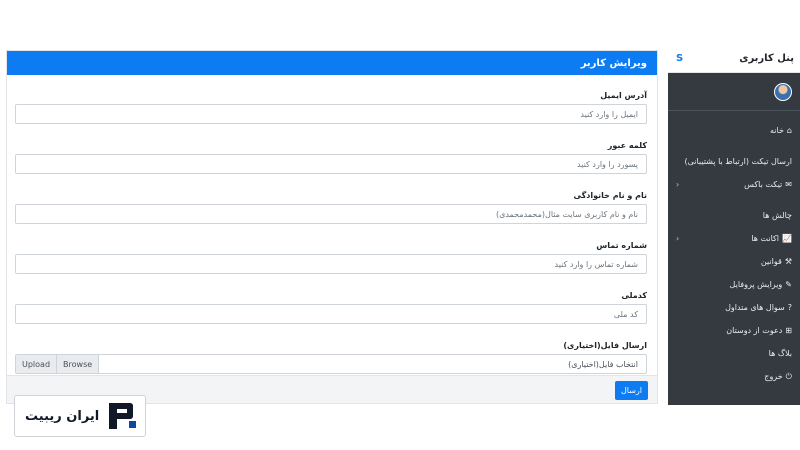 The image size is (800, 450). Describe the element at coordinates (734, 92) in the screenshot. I see `user-panel` at that location.